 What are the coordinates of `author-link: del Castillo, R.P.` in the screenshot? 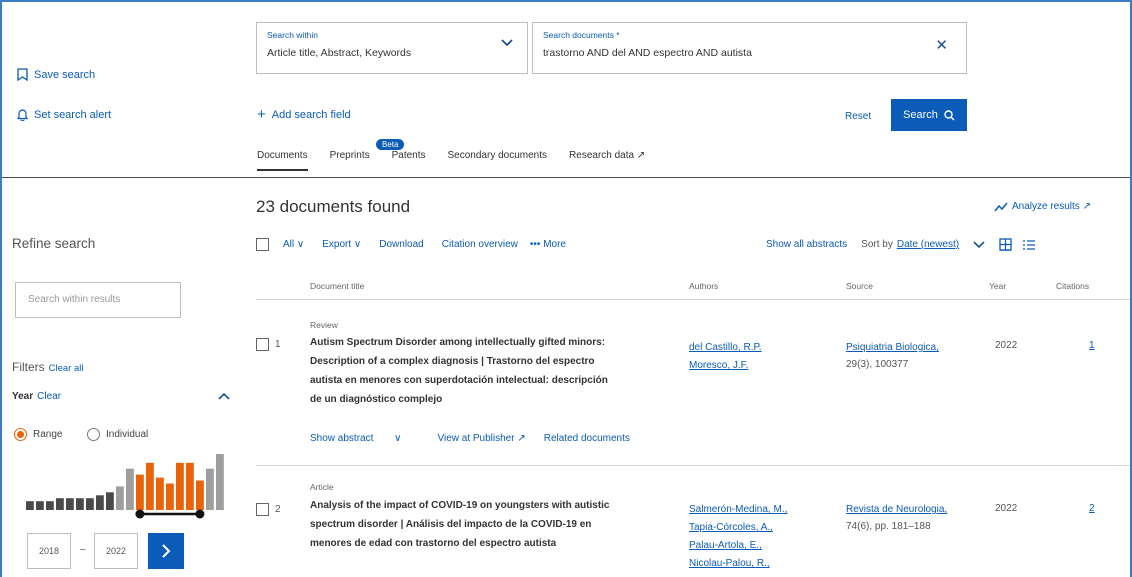 It's located at (725, 348).